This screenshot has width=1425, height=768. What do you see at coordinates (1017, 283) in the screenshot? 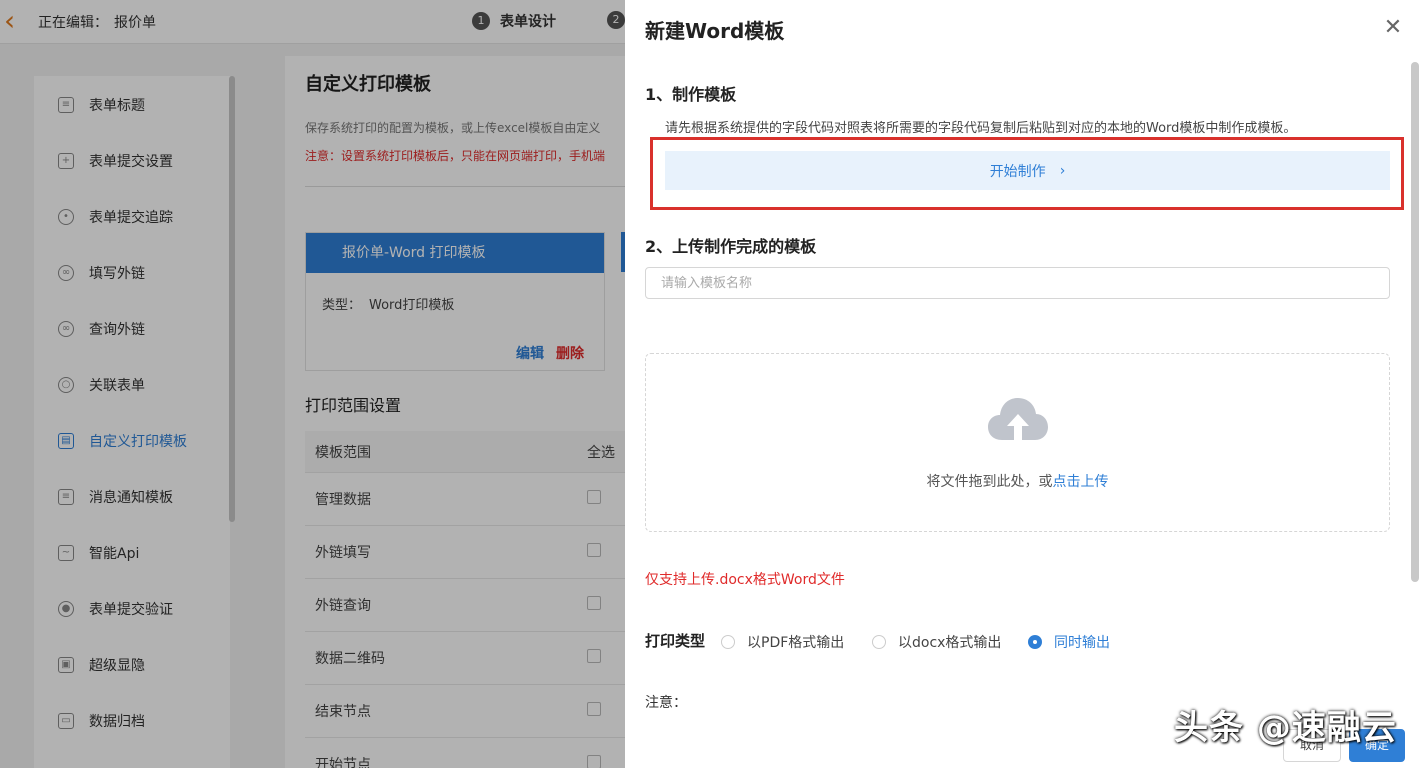
I see `template-name-input` at bounding box center [1017, 283].